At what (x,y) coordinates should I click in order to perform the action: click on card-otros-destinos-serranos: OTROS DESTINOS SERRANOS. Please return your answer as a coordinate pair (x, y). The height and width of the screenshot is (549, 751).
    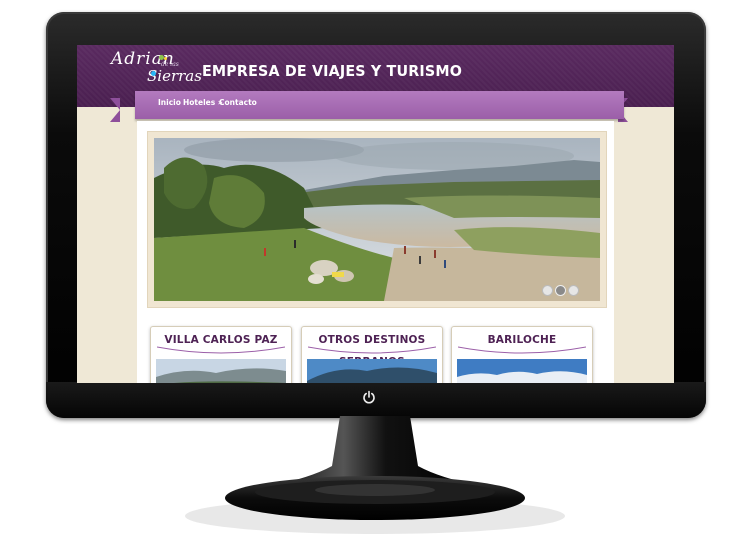
    Looking at the image, I should click on (372, 354).